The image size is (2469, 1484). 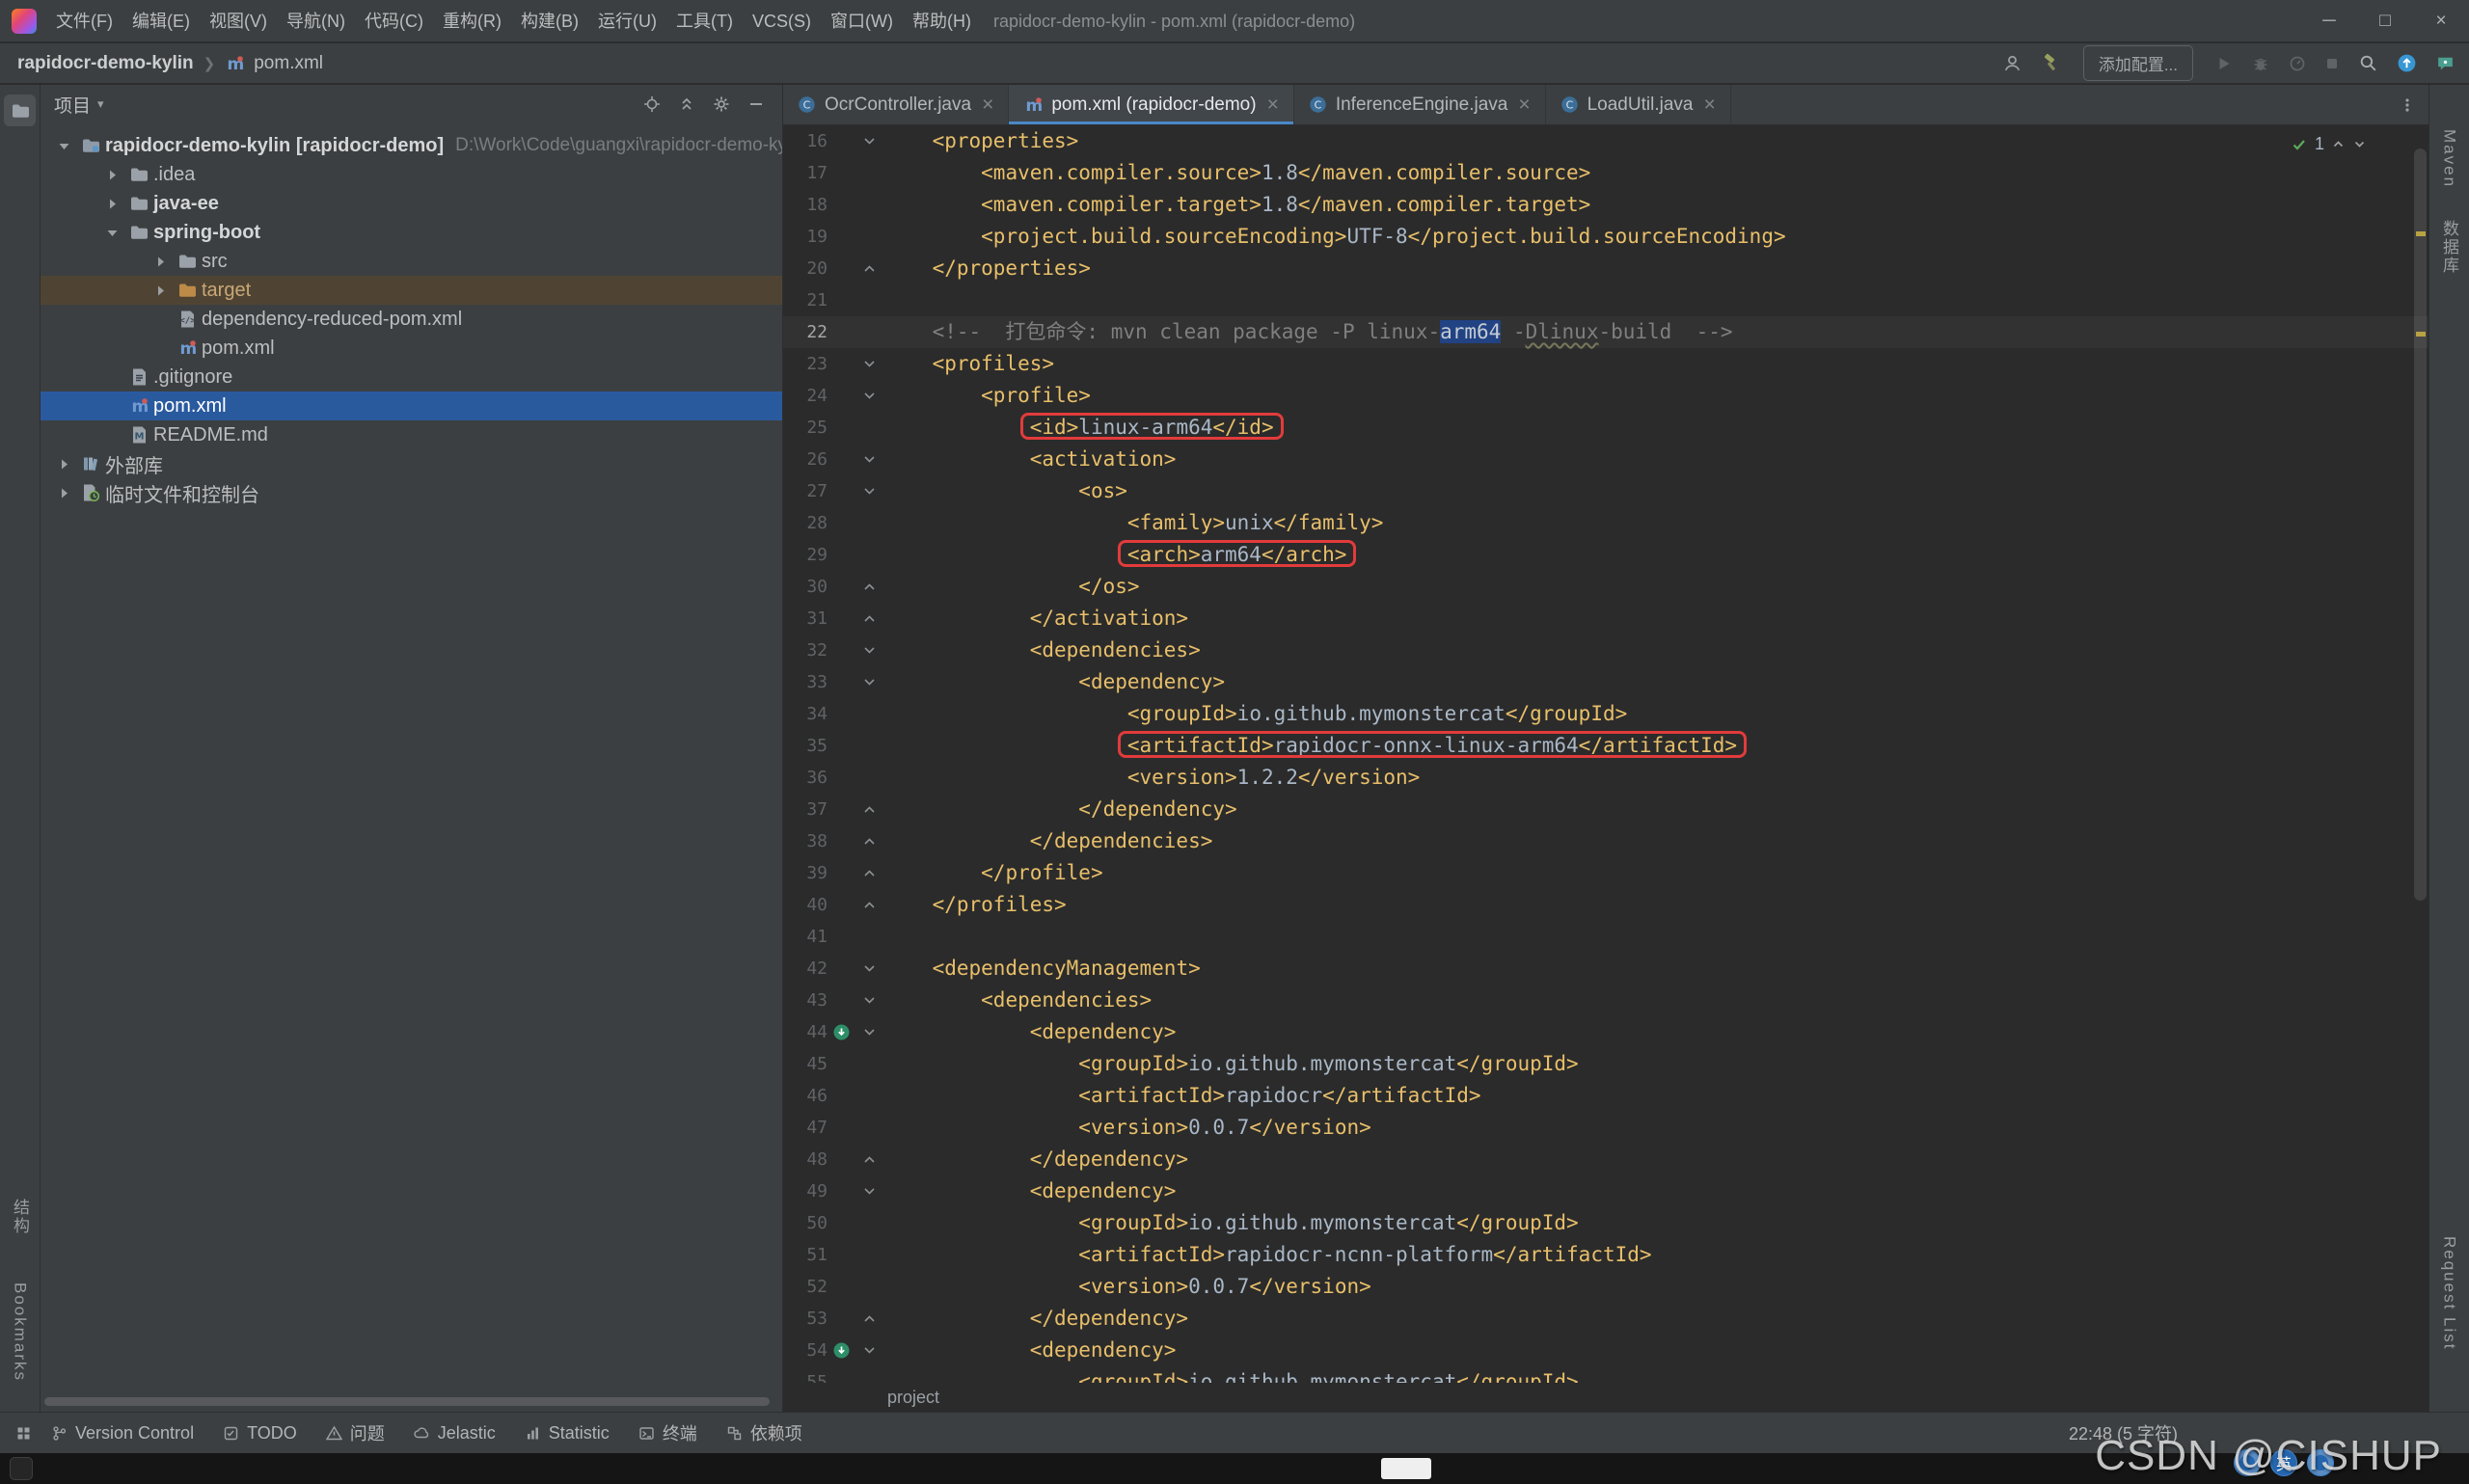 I want to click on tree-row: </> dependency-reduced-pom.xml, so click(x=411, y=319).